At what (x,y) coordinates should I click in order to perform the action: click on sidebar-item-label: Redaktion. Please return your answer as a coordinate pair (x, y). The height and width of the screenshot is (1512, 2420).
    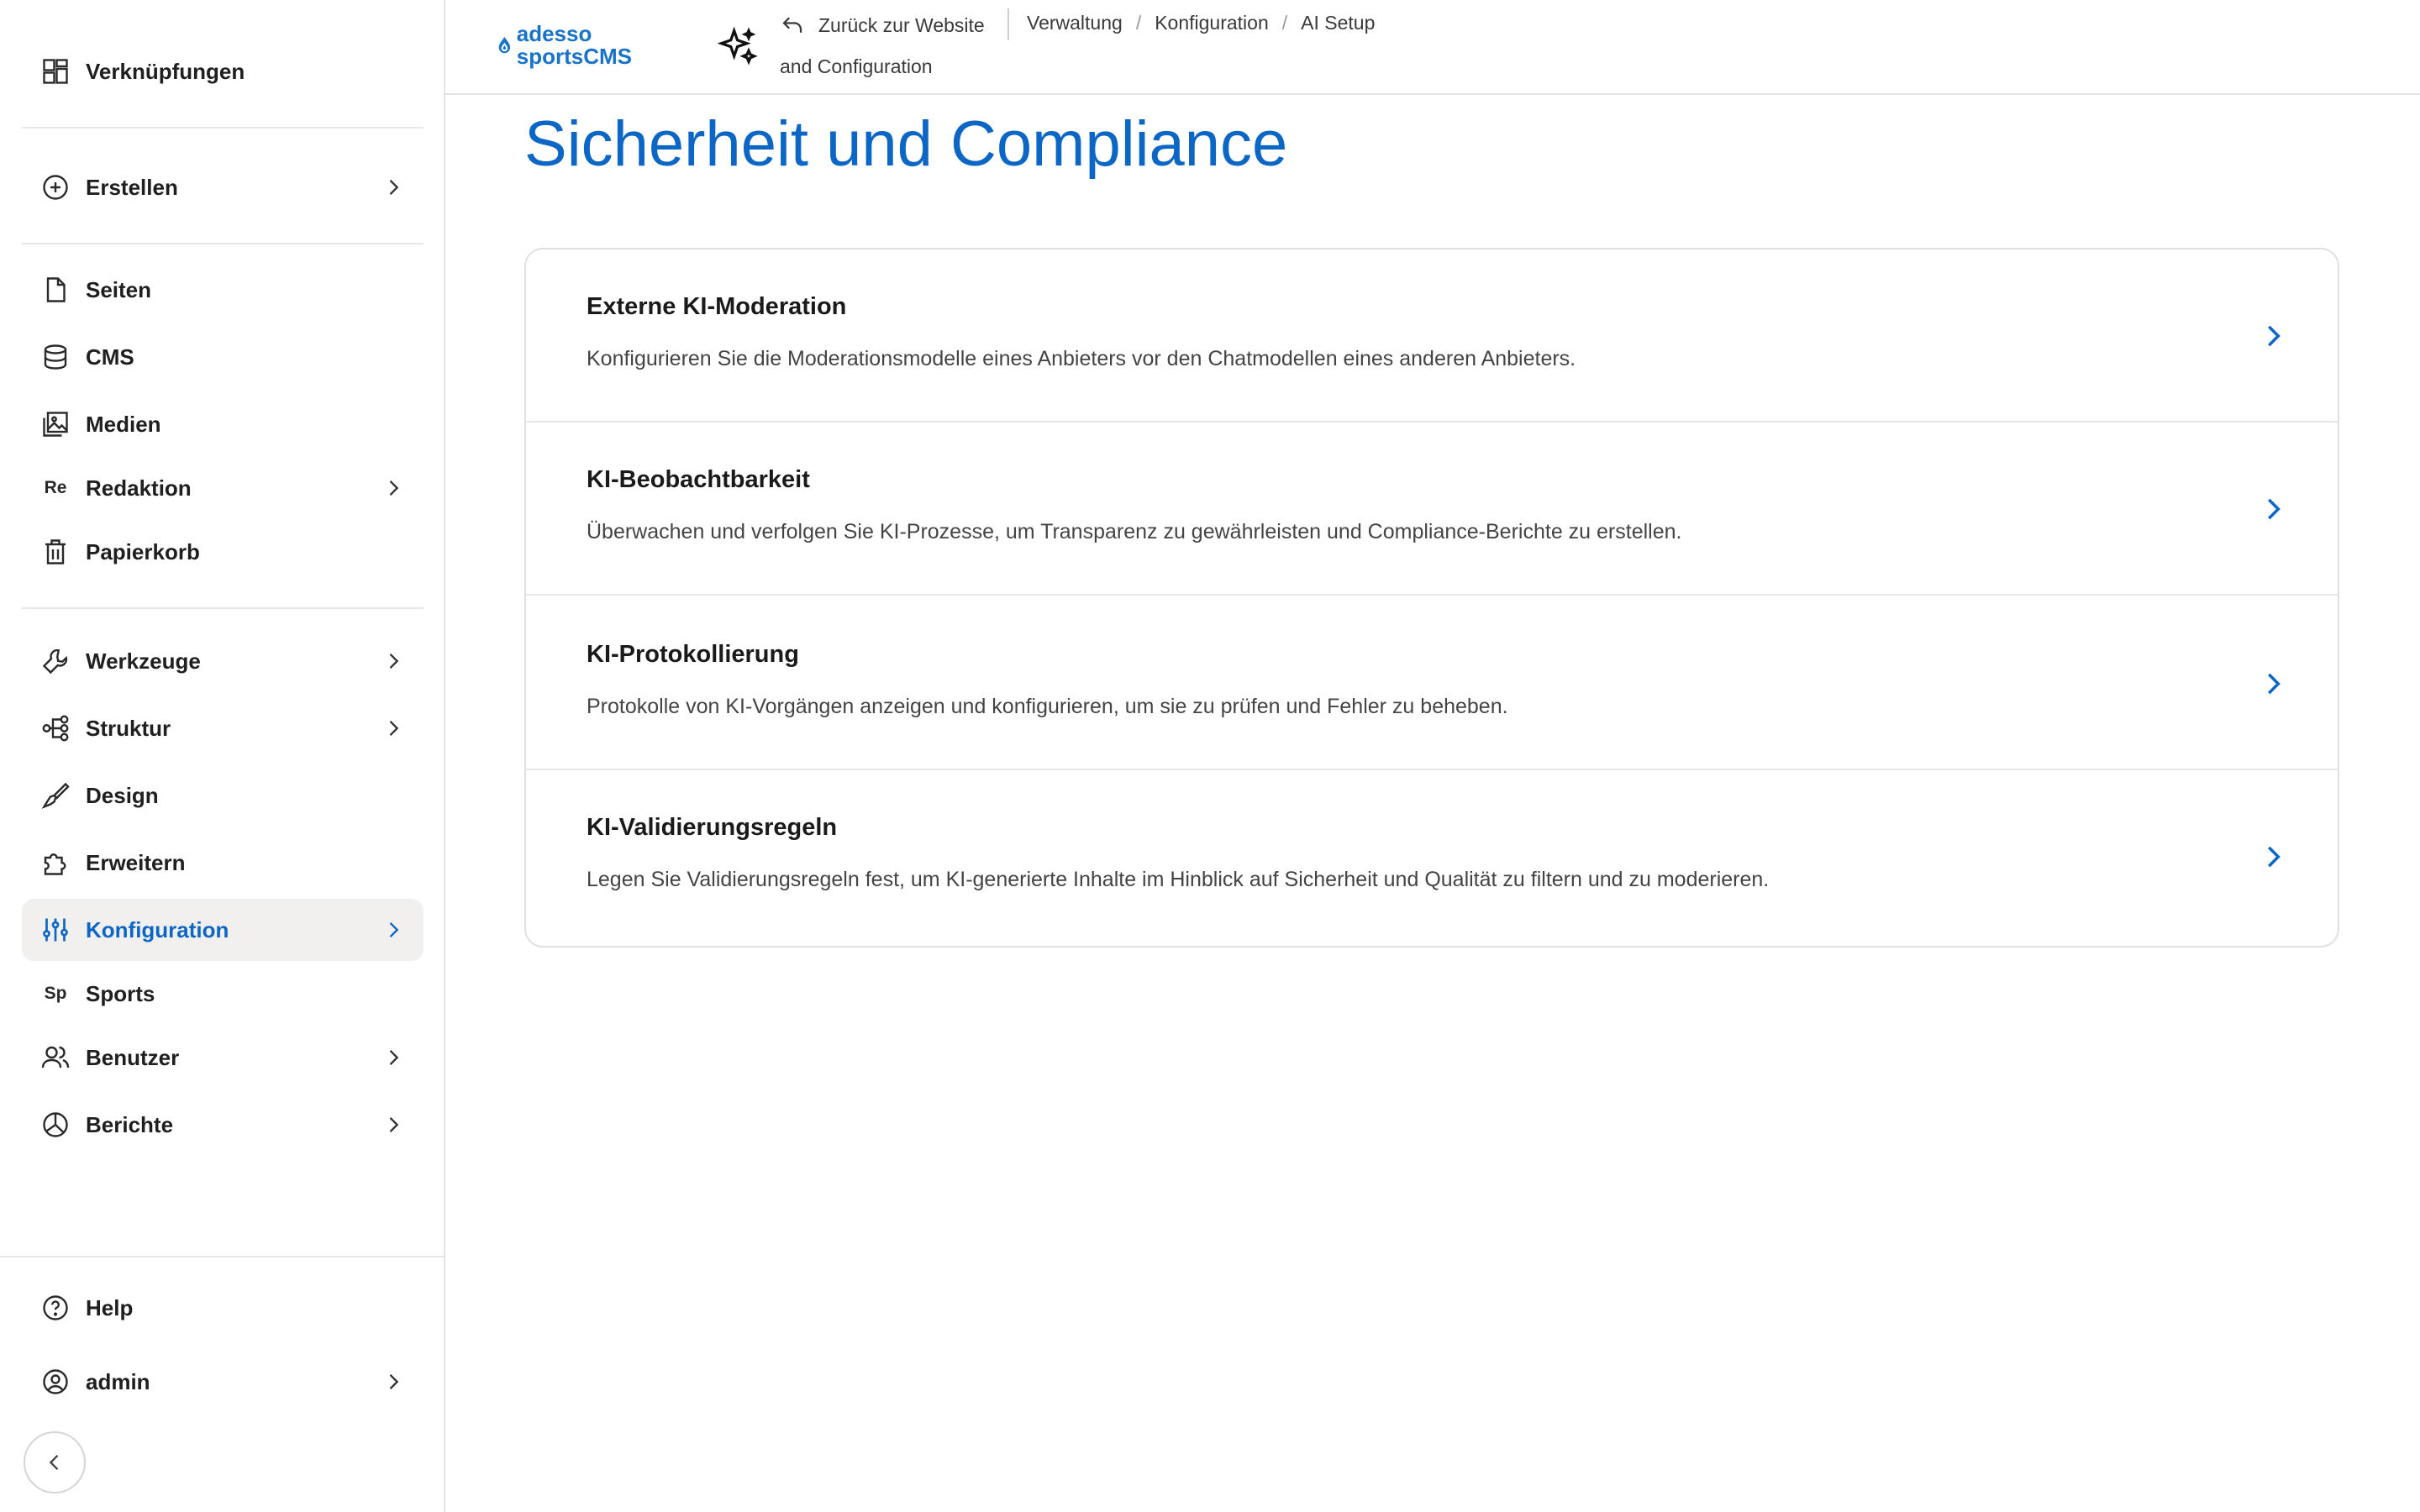
    Looking at the image, I should click on (139, 488).